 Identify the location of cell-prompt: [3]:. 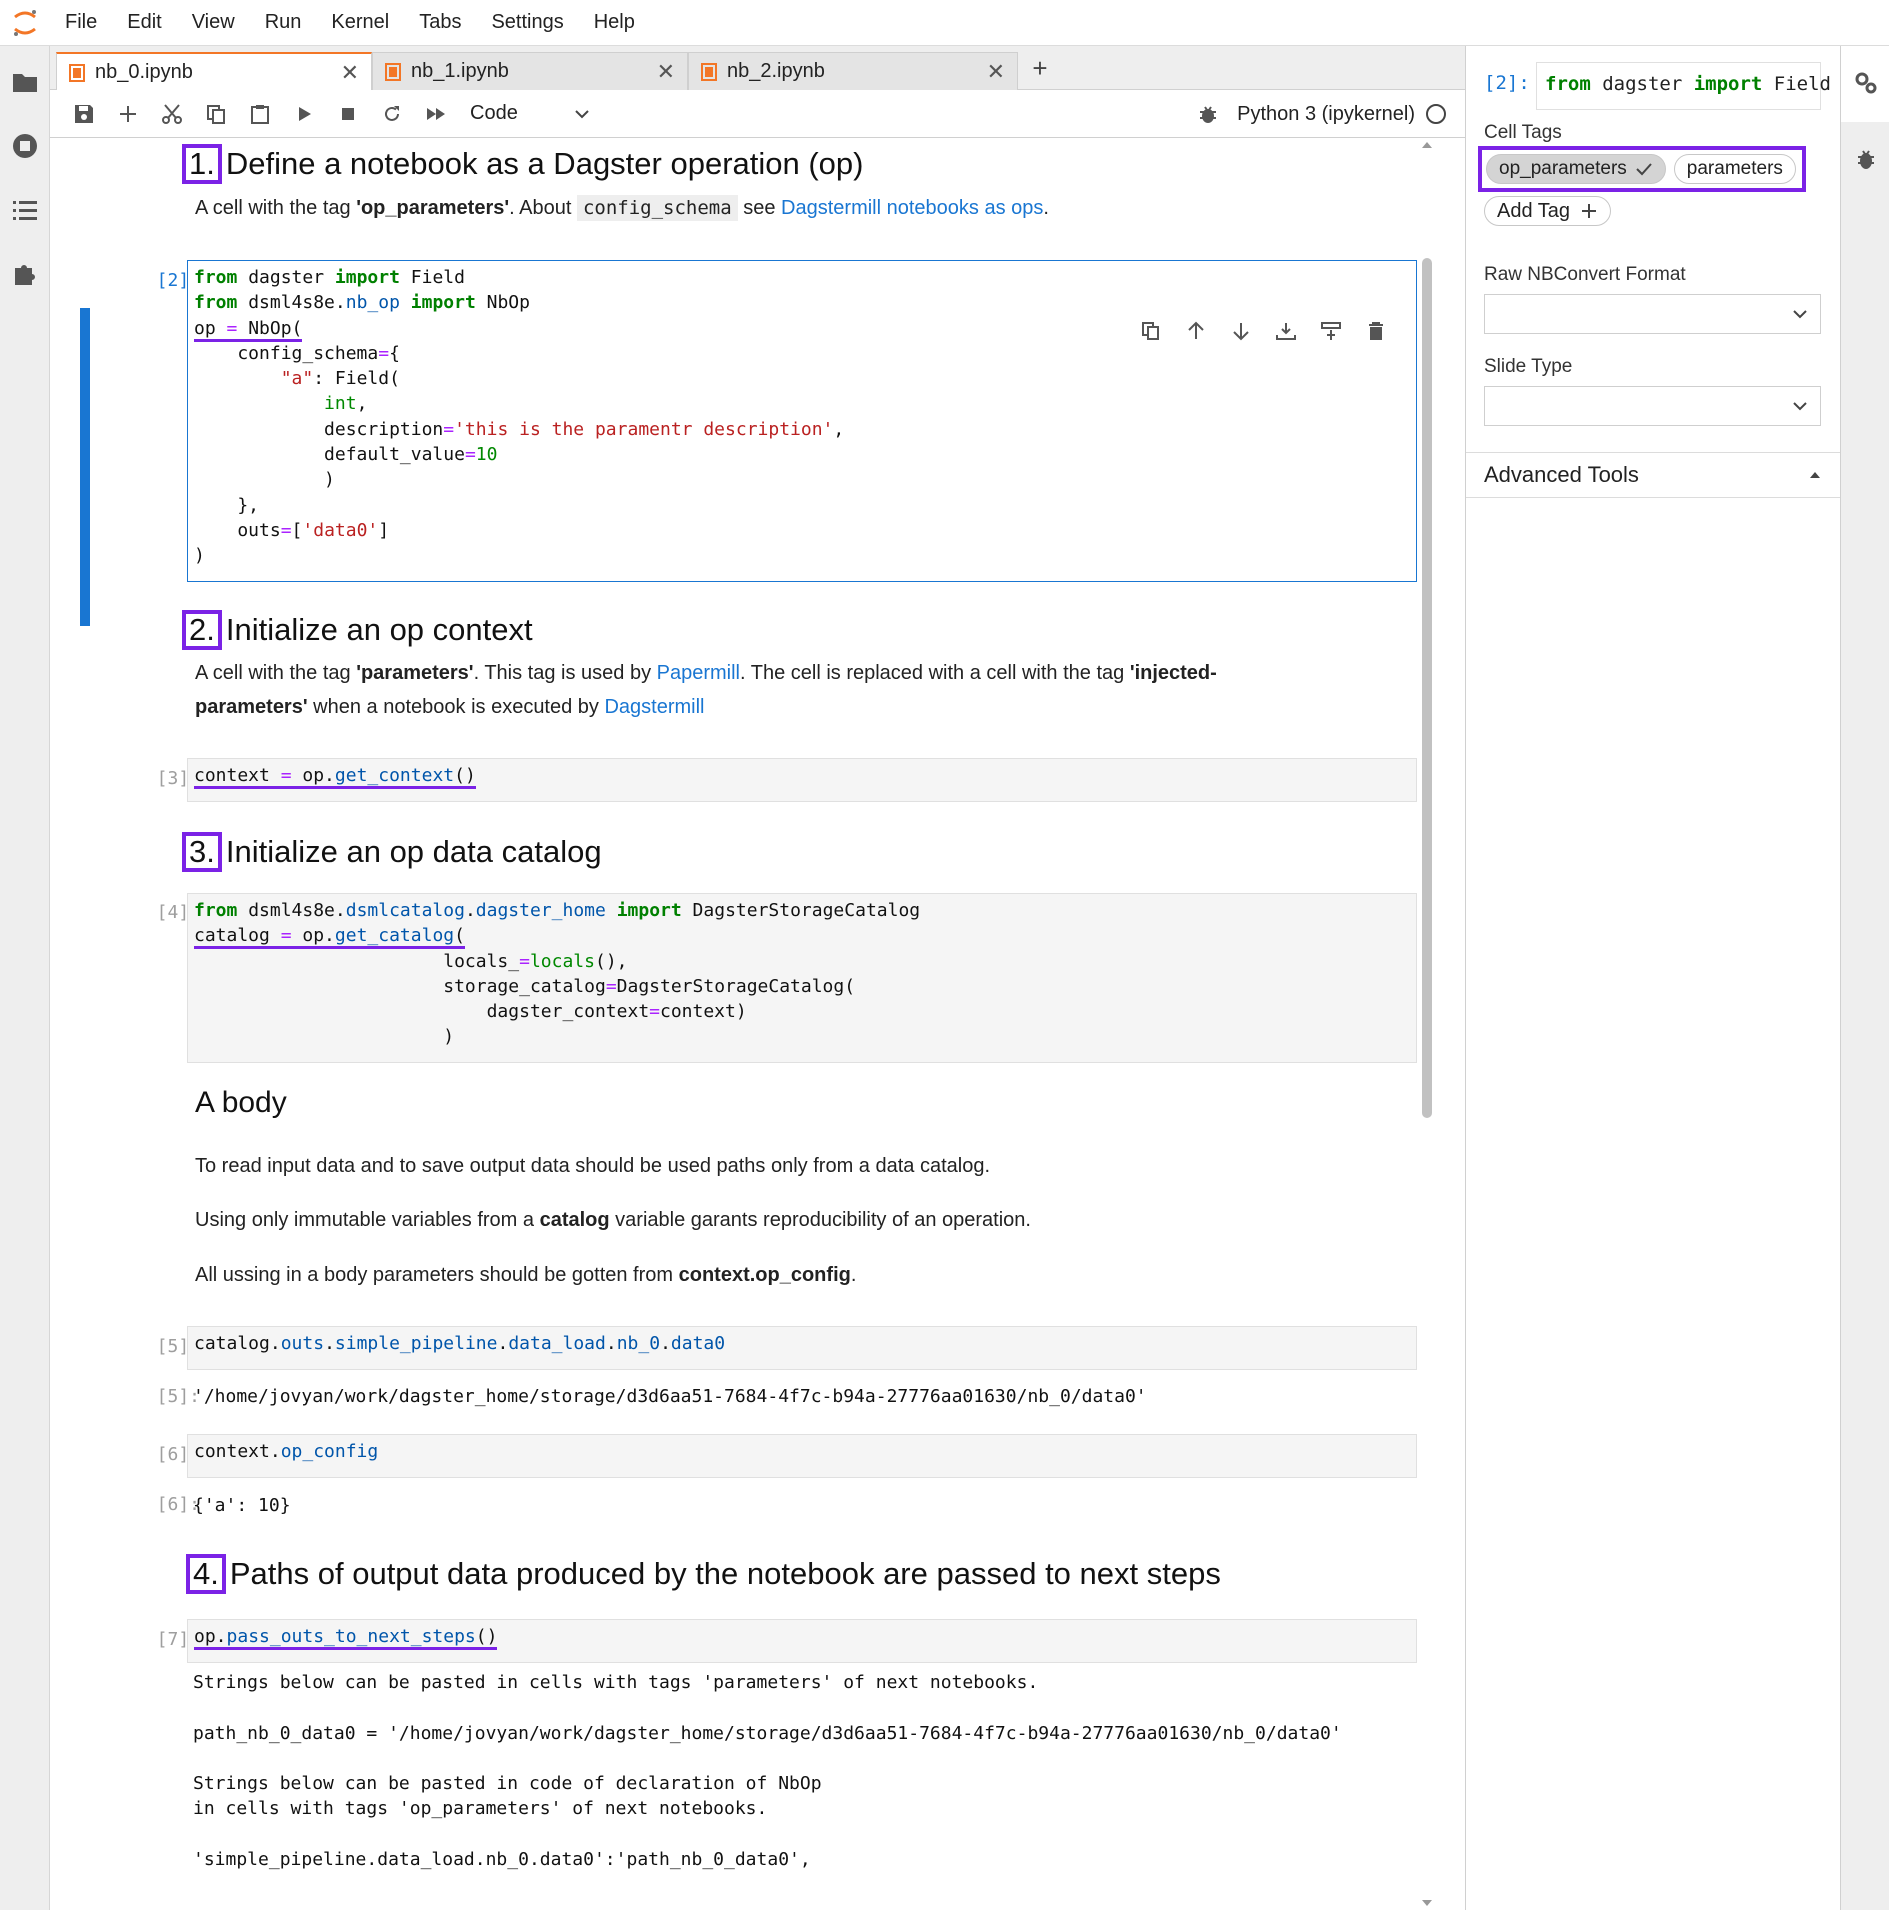
(178, 778).